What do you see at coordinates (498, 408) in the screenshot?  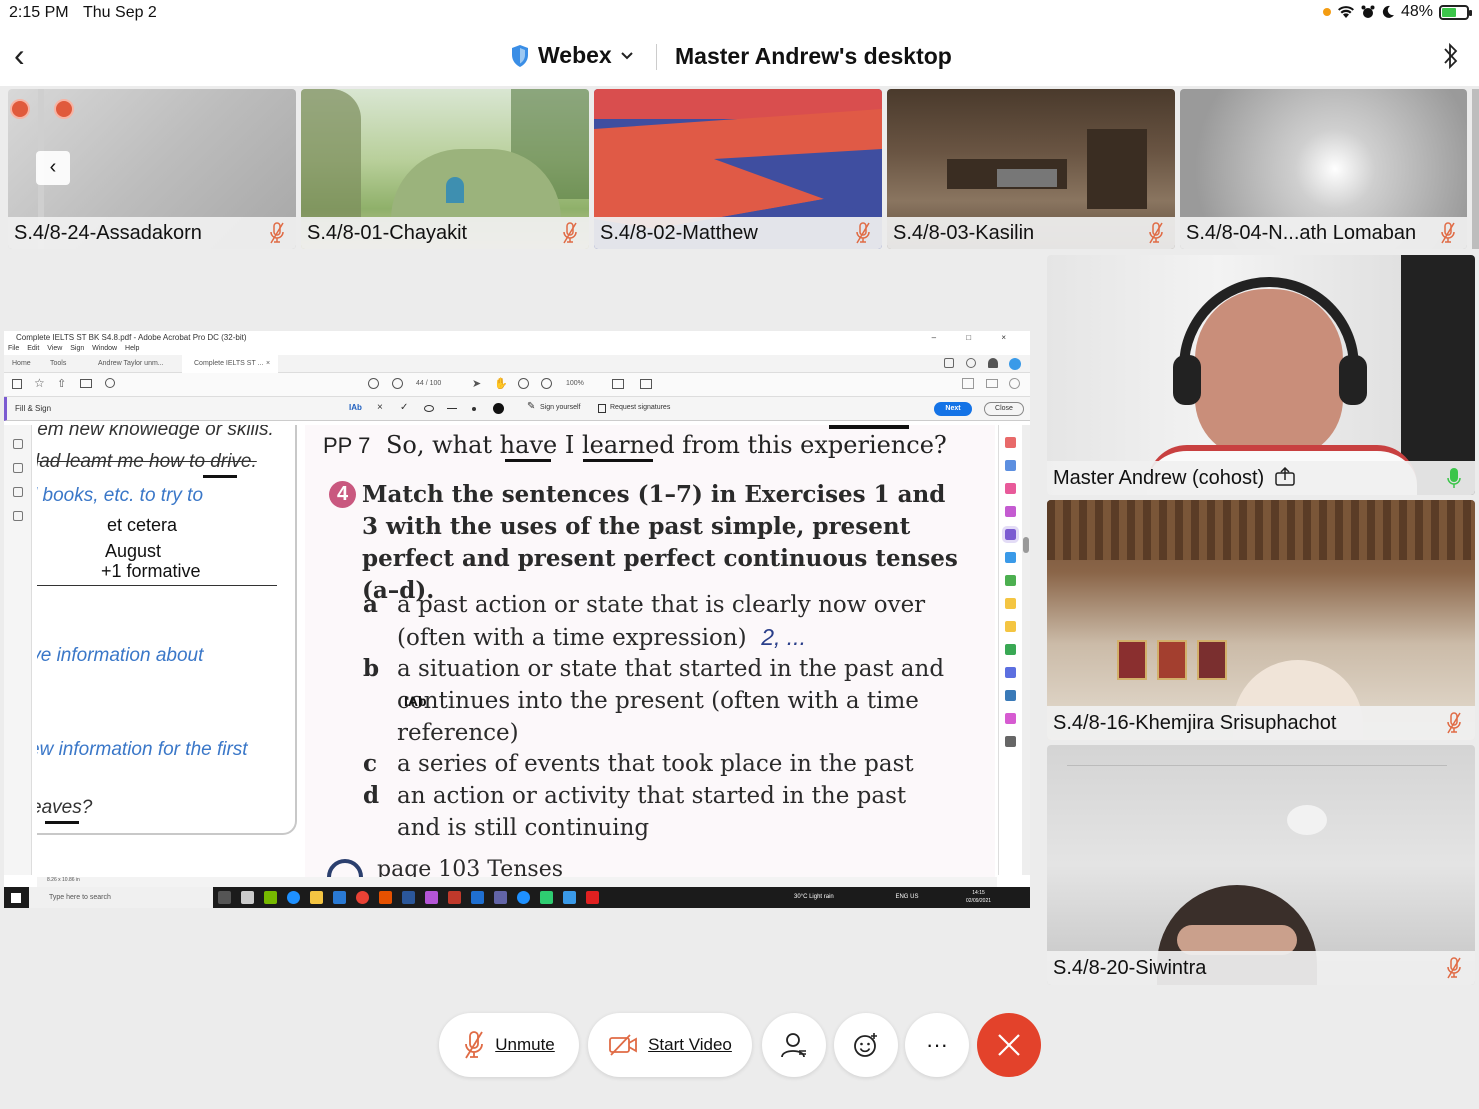 I see `color-picker-icon` at bounding box center [498, 408].